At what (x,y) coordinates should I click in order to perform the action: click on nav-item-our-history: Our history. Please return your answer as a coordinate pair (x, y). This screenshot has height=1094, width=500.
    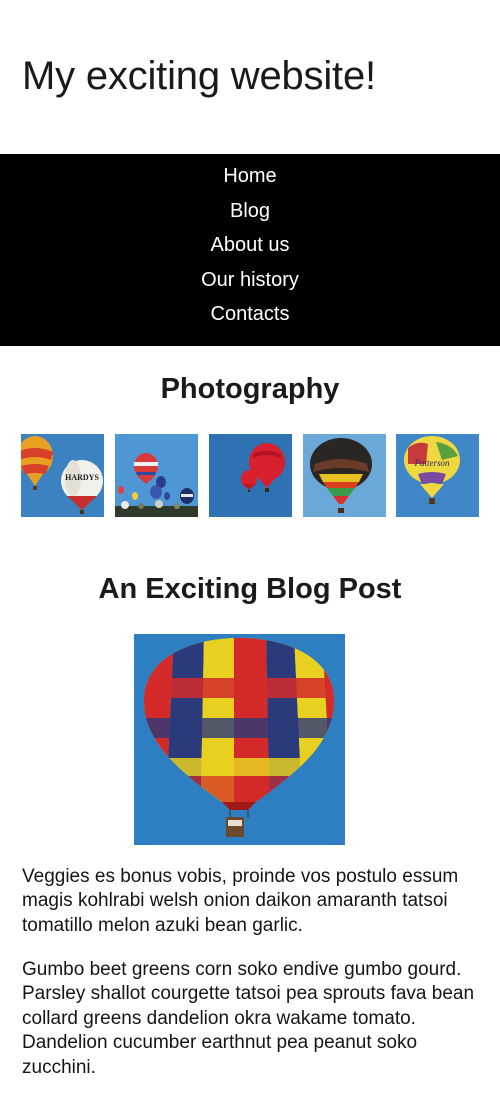
    Looking at the image, I should click on (250, 282).